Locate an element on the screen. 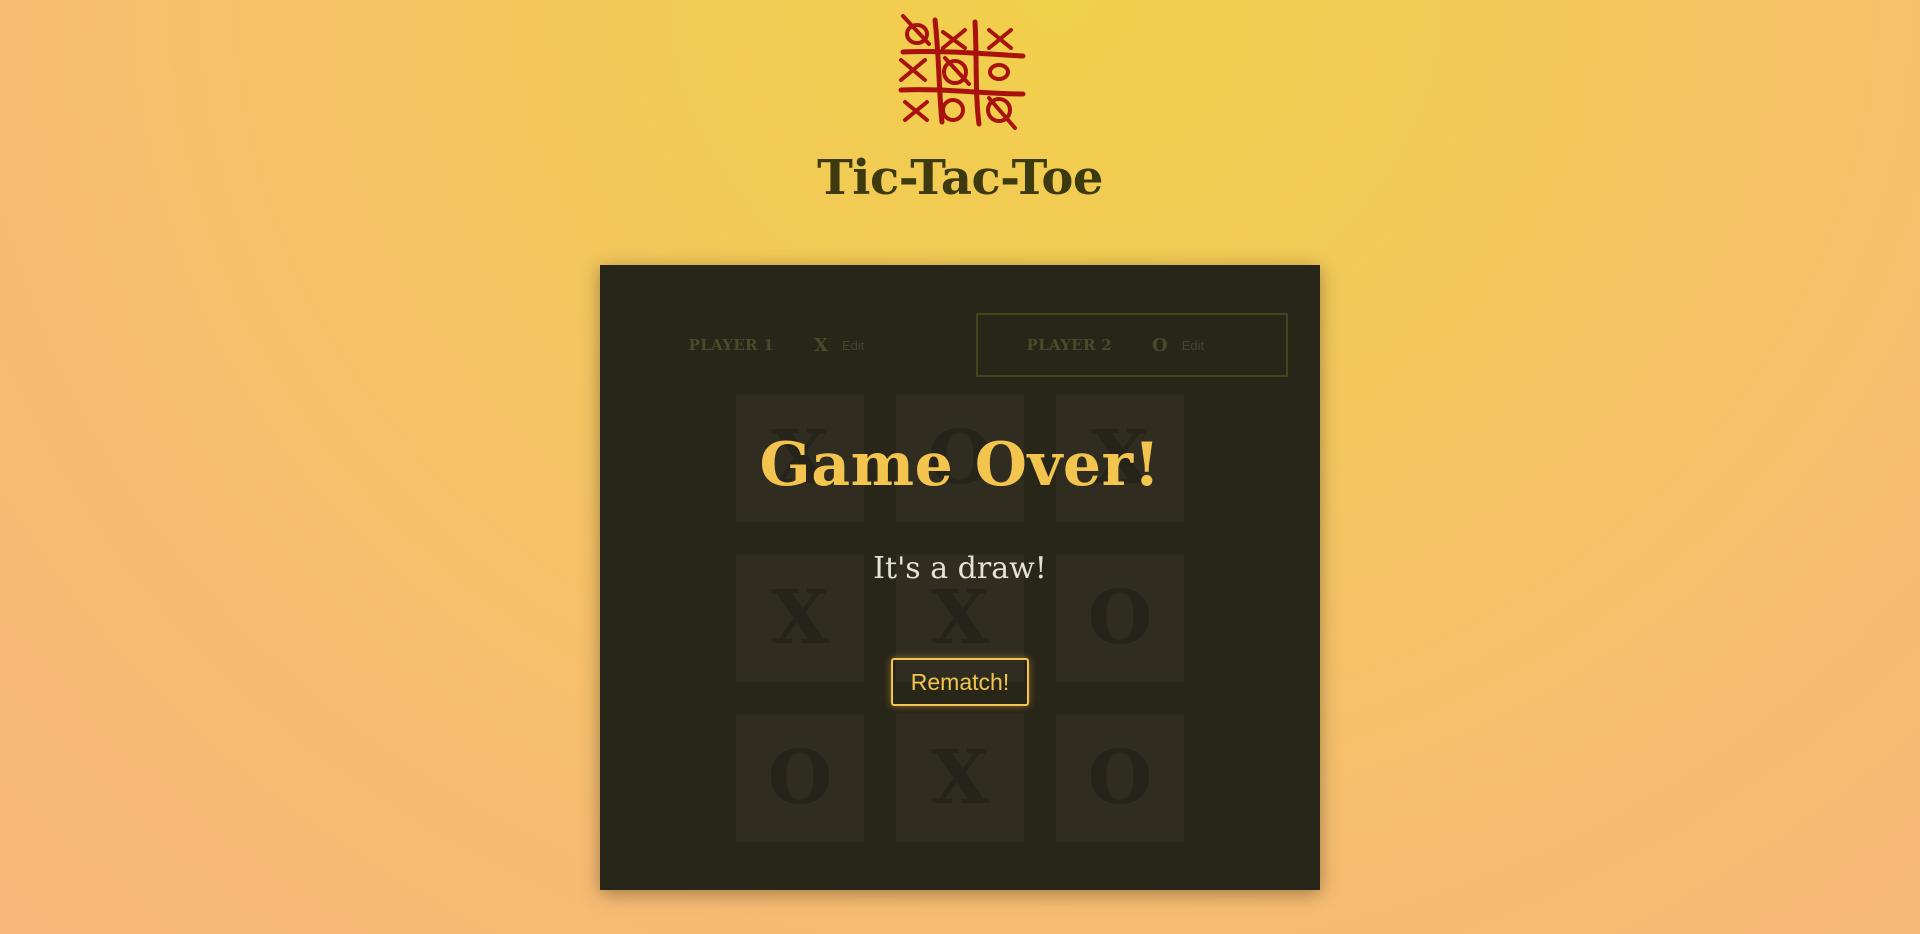 The width and height of the screenshot is (1920, 934). game-over-title: Game Over! is located at coordinates (960, 465).